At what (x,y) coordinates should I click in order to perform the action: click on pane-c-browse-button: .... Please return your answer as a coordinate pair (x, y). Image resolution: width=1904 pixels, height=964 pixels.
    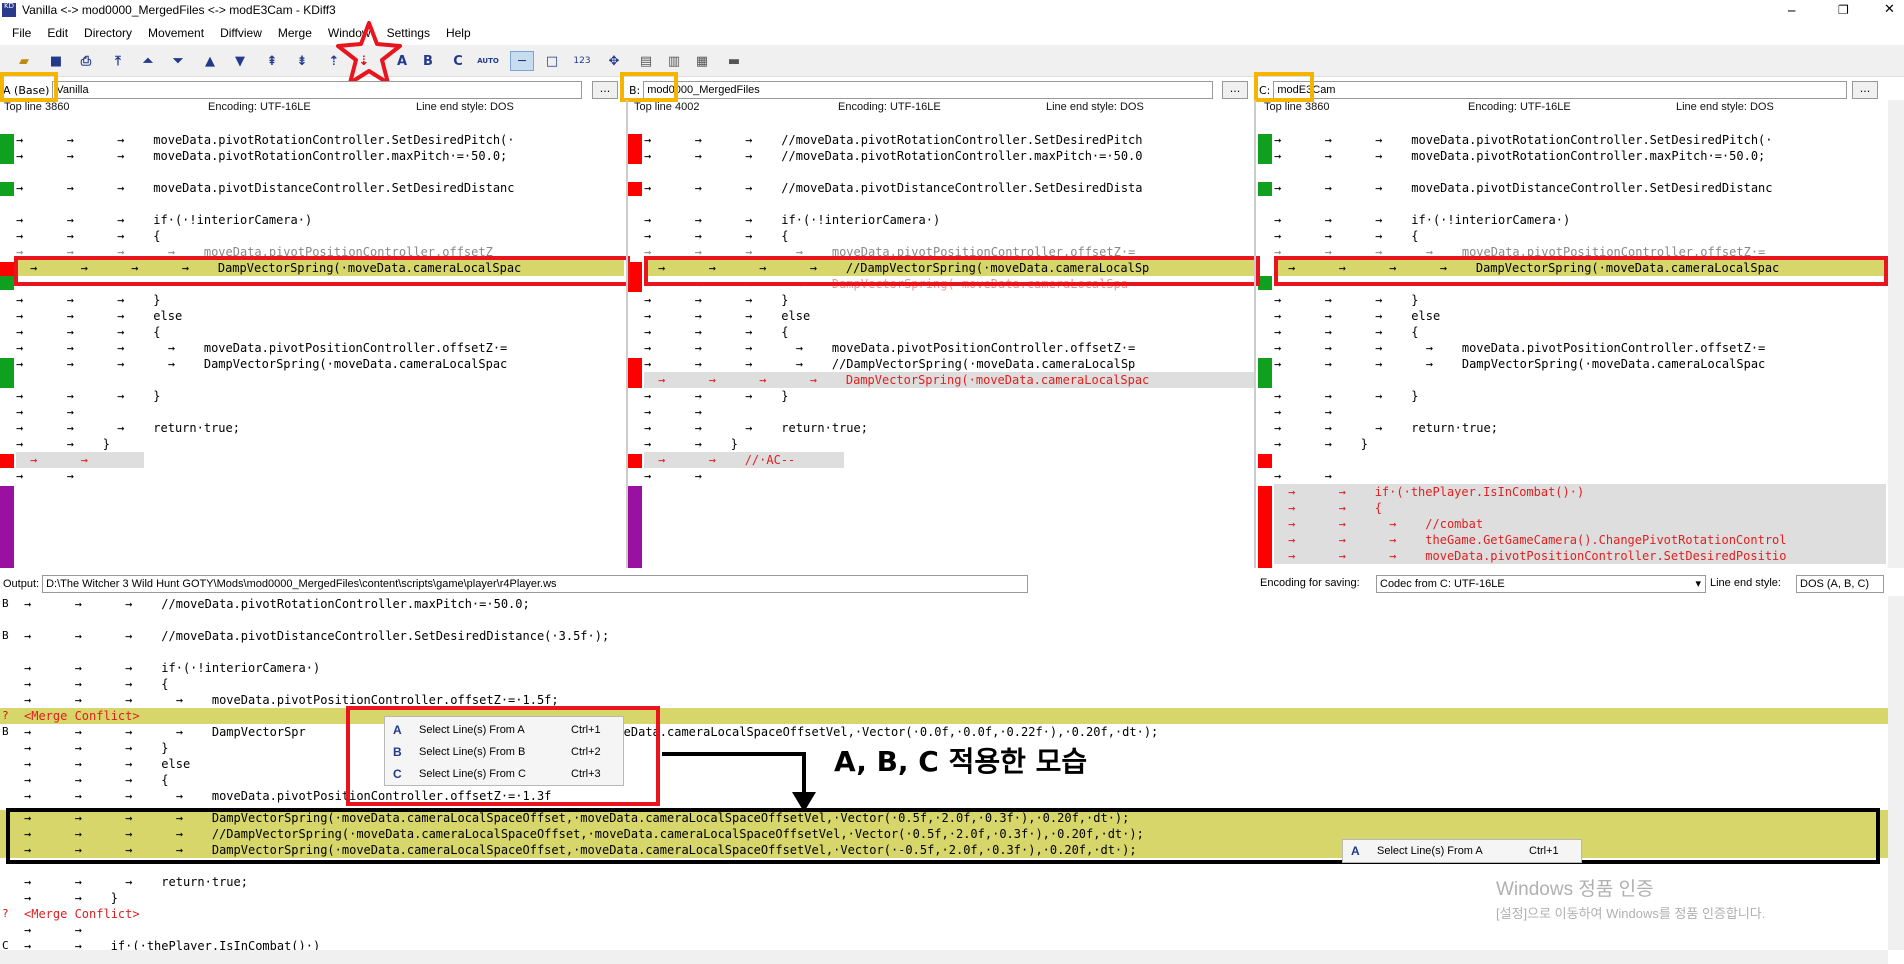
    Looking at the image, I should click on (1865, 90).